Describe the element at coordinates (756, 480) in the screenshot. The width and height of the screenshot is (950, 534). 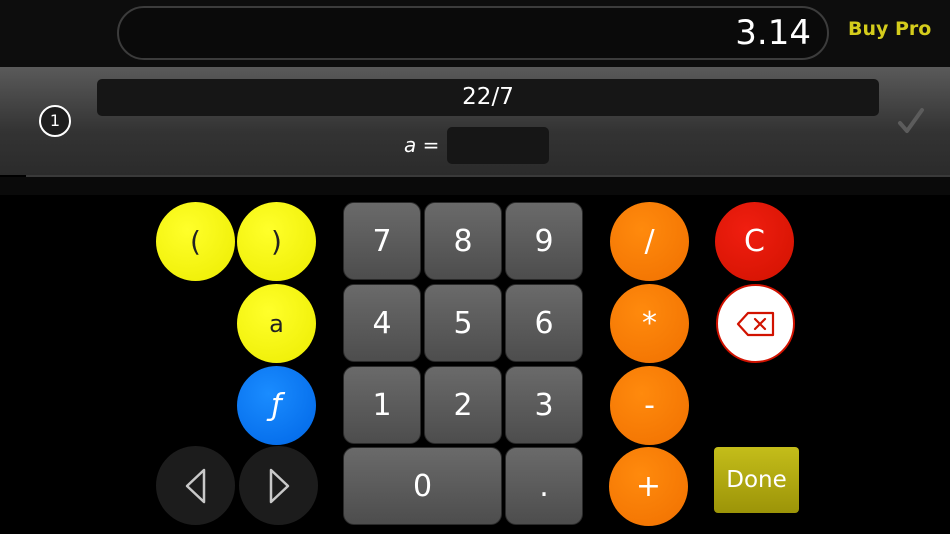
I see `done-button: Done` at that location.